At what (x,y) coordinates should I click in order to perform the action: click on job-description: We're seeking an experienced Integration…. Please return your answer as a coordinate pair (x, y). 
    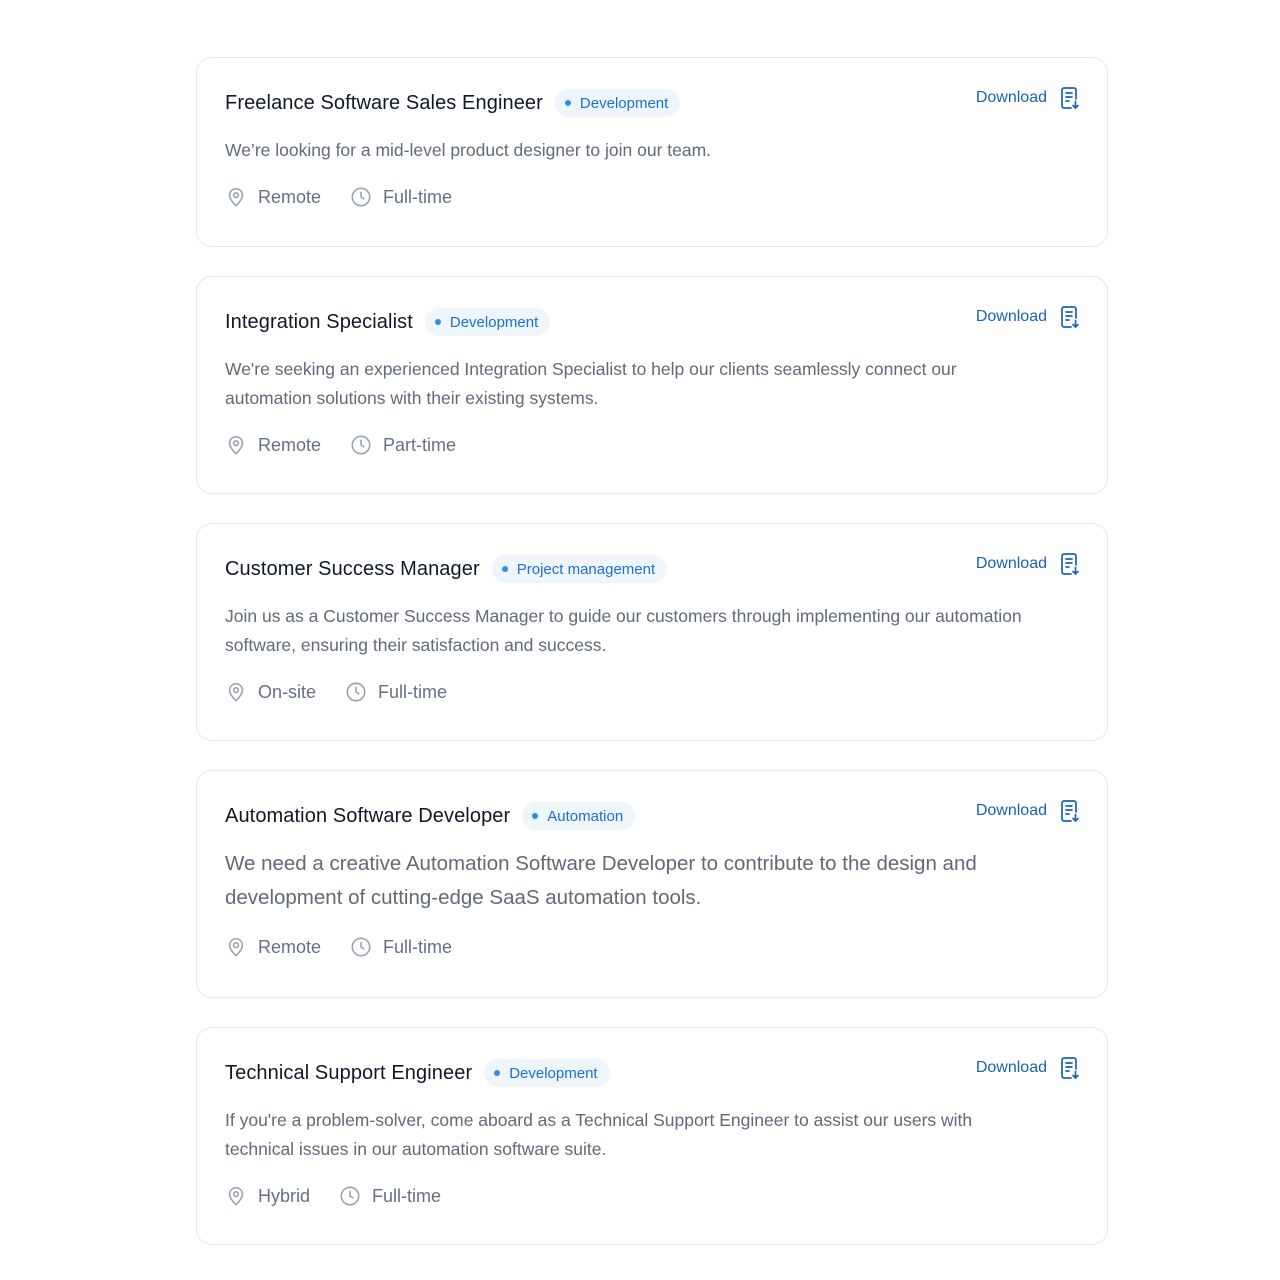
    Looking at the image, I should click on (591, 383).